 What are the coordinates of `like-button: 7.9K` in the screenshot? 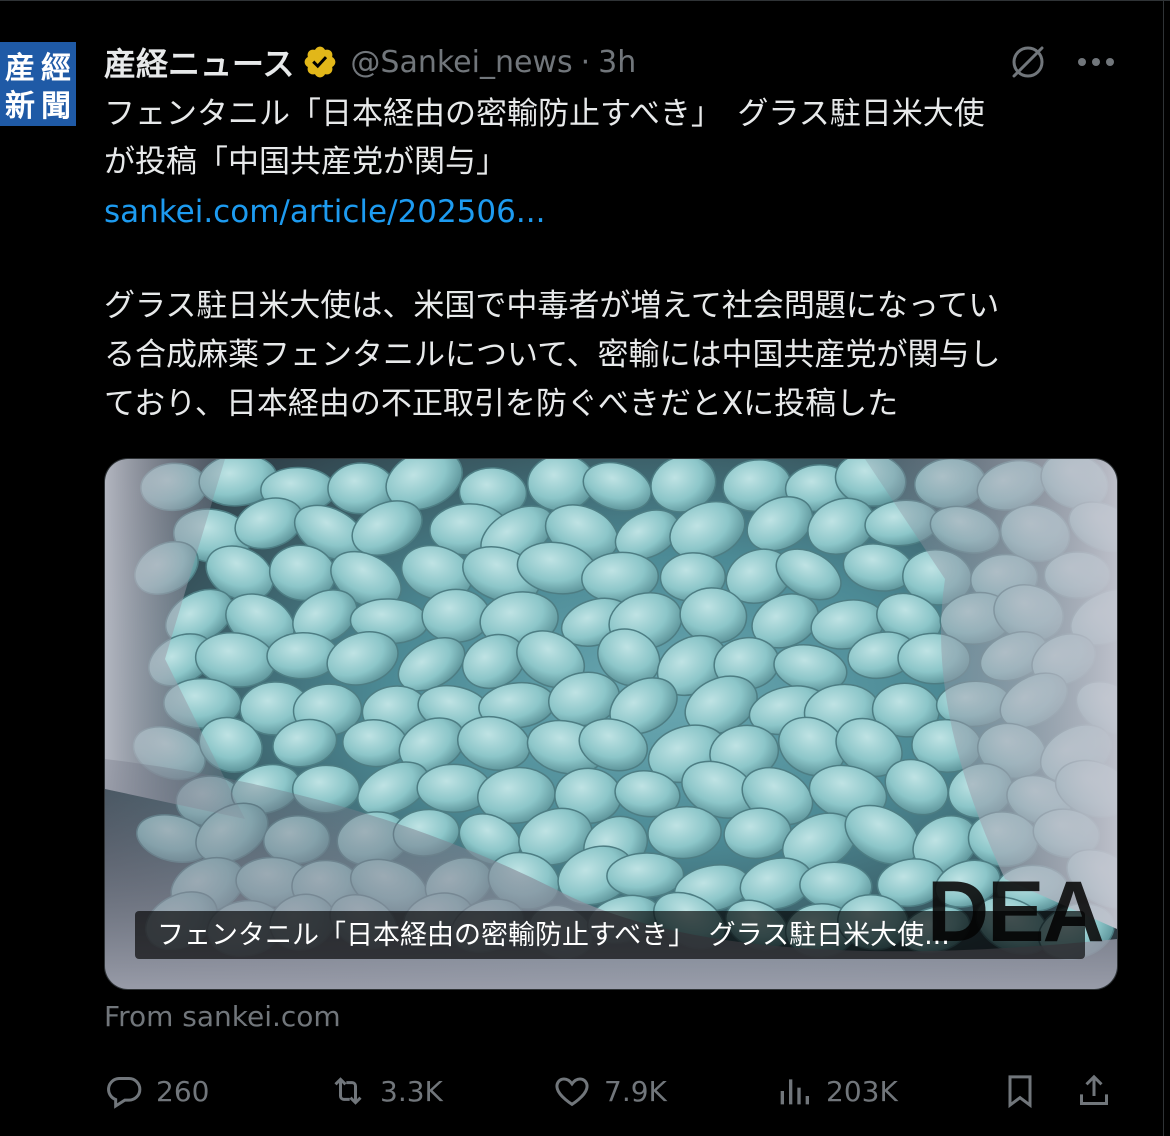 It's located at (609, 1091).